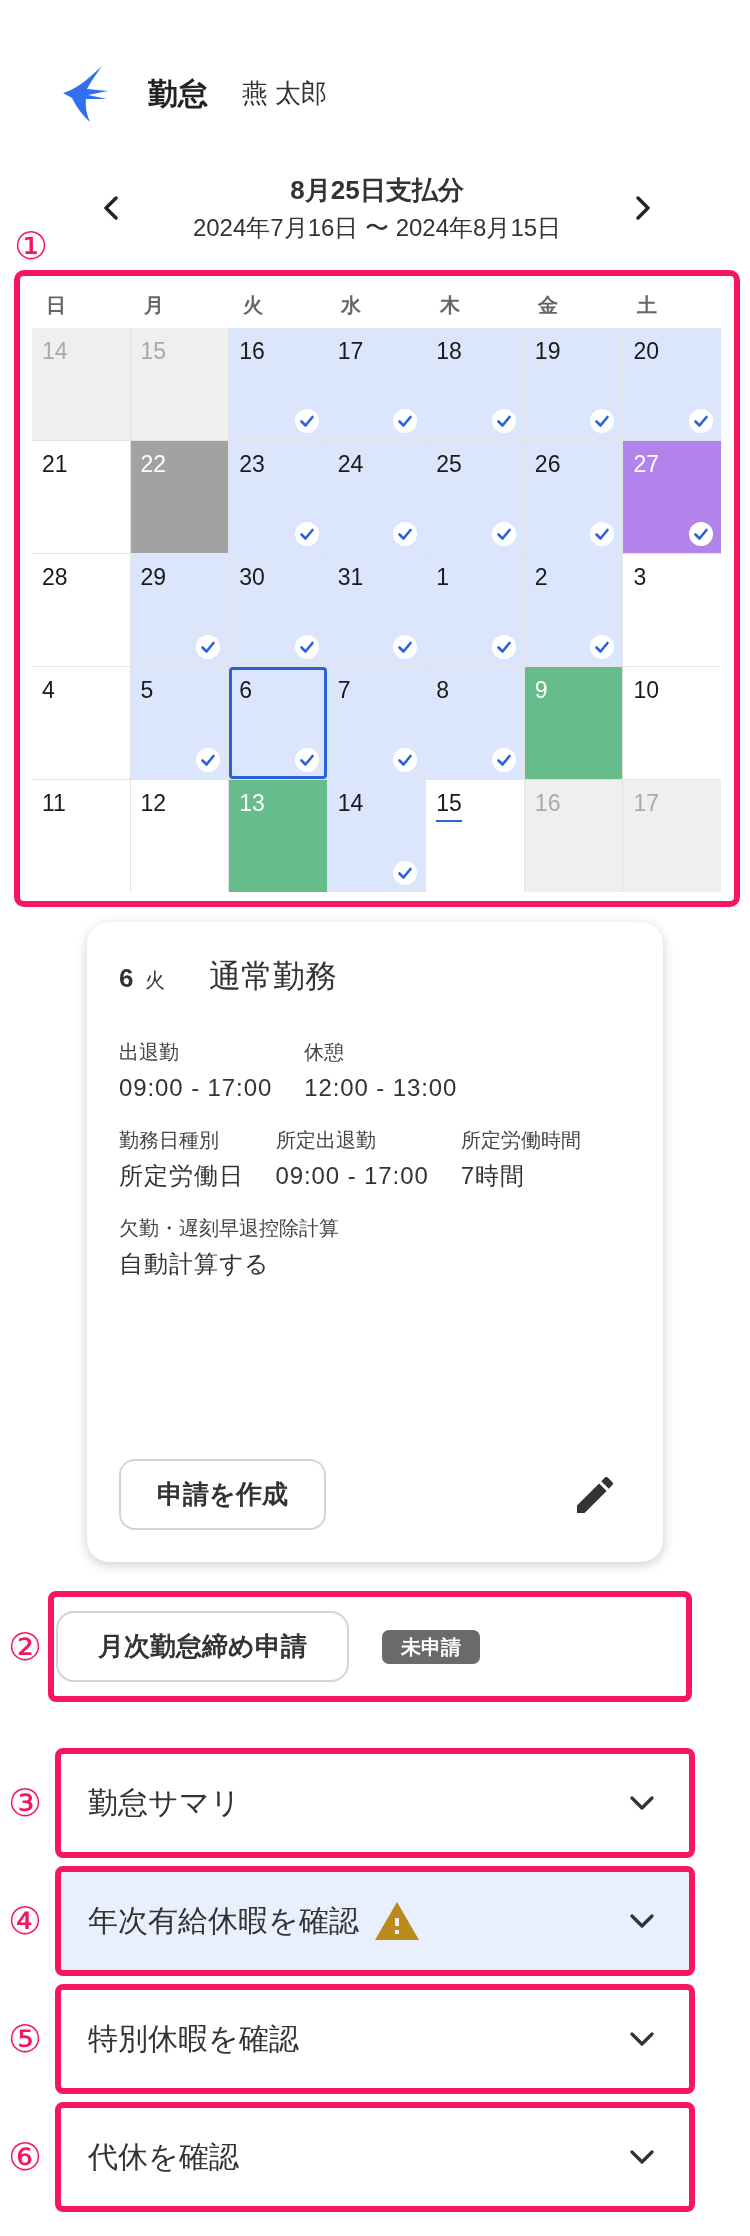  I want to click on calendar-day-cell: 30, so click(278, 610).